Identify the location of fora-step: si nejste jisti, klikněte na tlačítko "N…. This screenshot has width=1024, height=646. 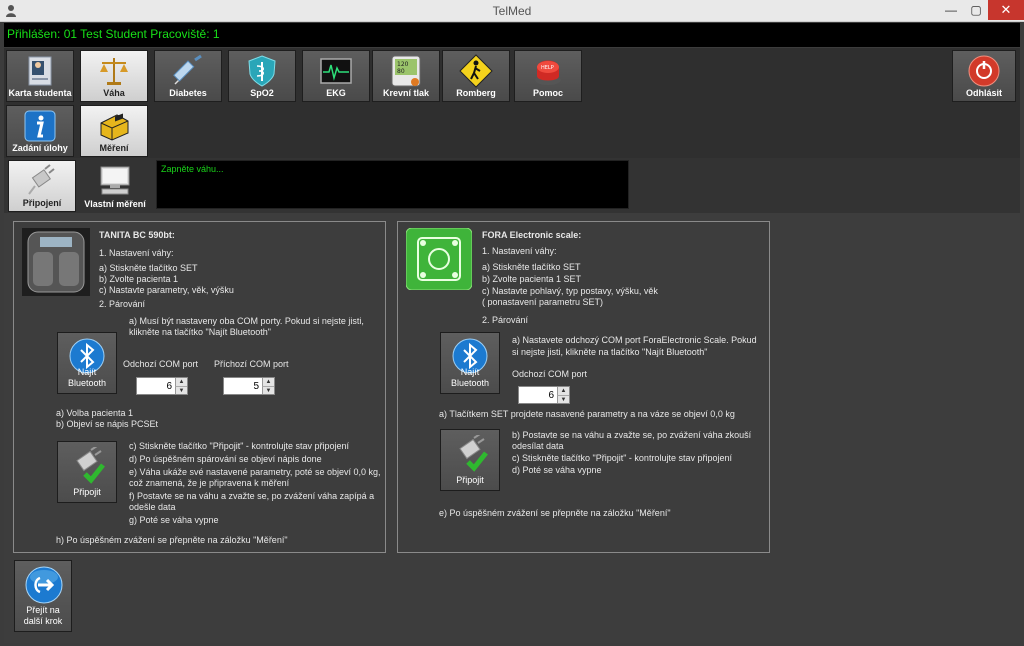
(610, 352).